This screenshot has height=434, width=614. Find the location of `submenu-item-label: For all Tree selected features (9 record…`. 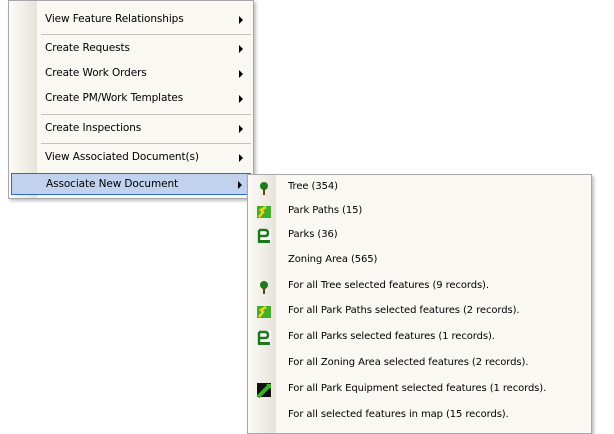

submenu-item-label: For all Tree selected features (9 record… is located at coordinates (388, 285).